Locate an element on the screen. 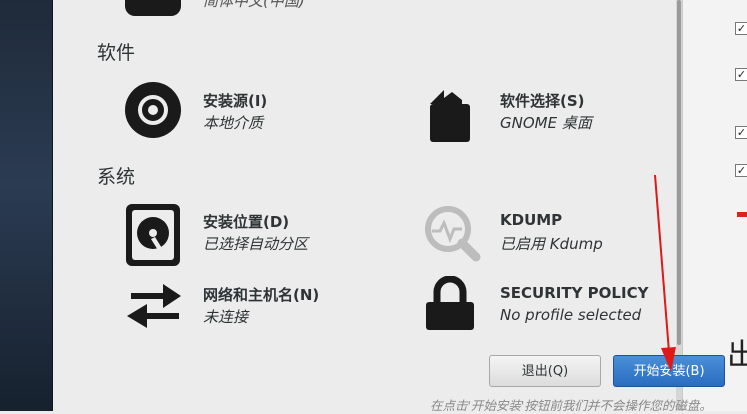 This screenshot has width=747, height=414. disc-icon is located at coordinates (153, 110).